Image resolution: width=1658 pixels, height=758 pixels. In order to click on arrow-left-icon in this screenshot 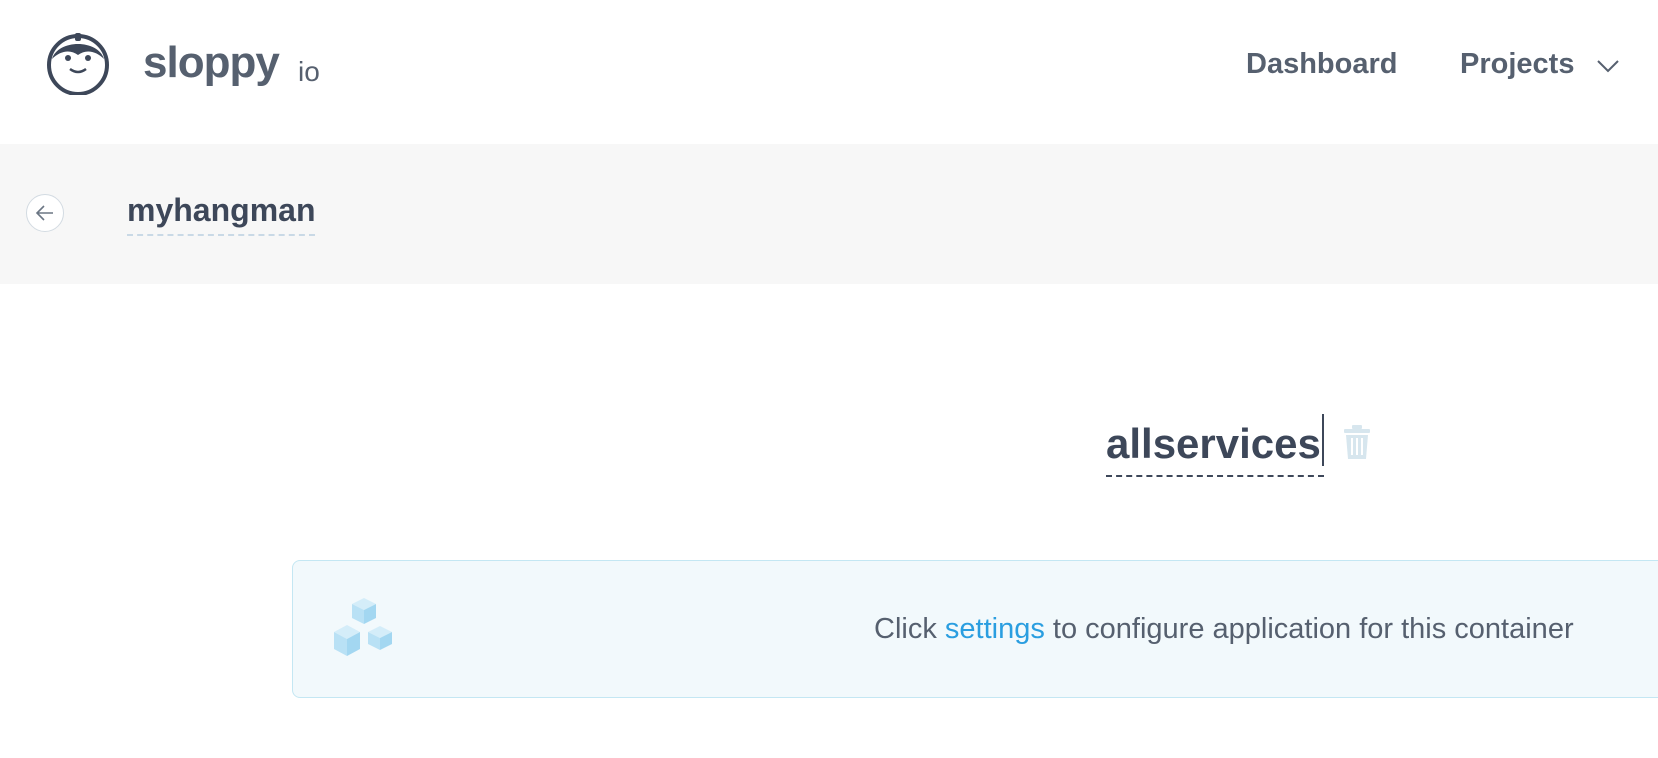, I will do `click(44, 213)`.